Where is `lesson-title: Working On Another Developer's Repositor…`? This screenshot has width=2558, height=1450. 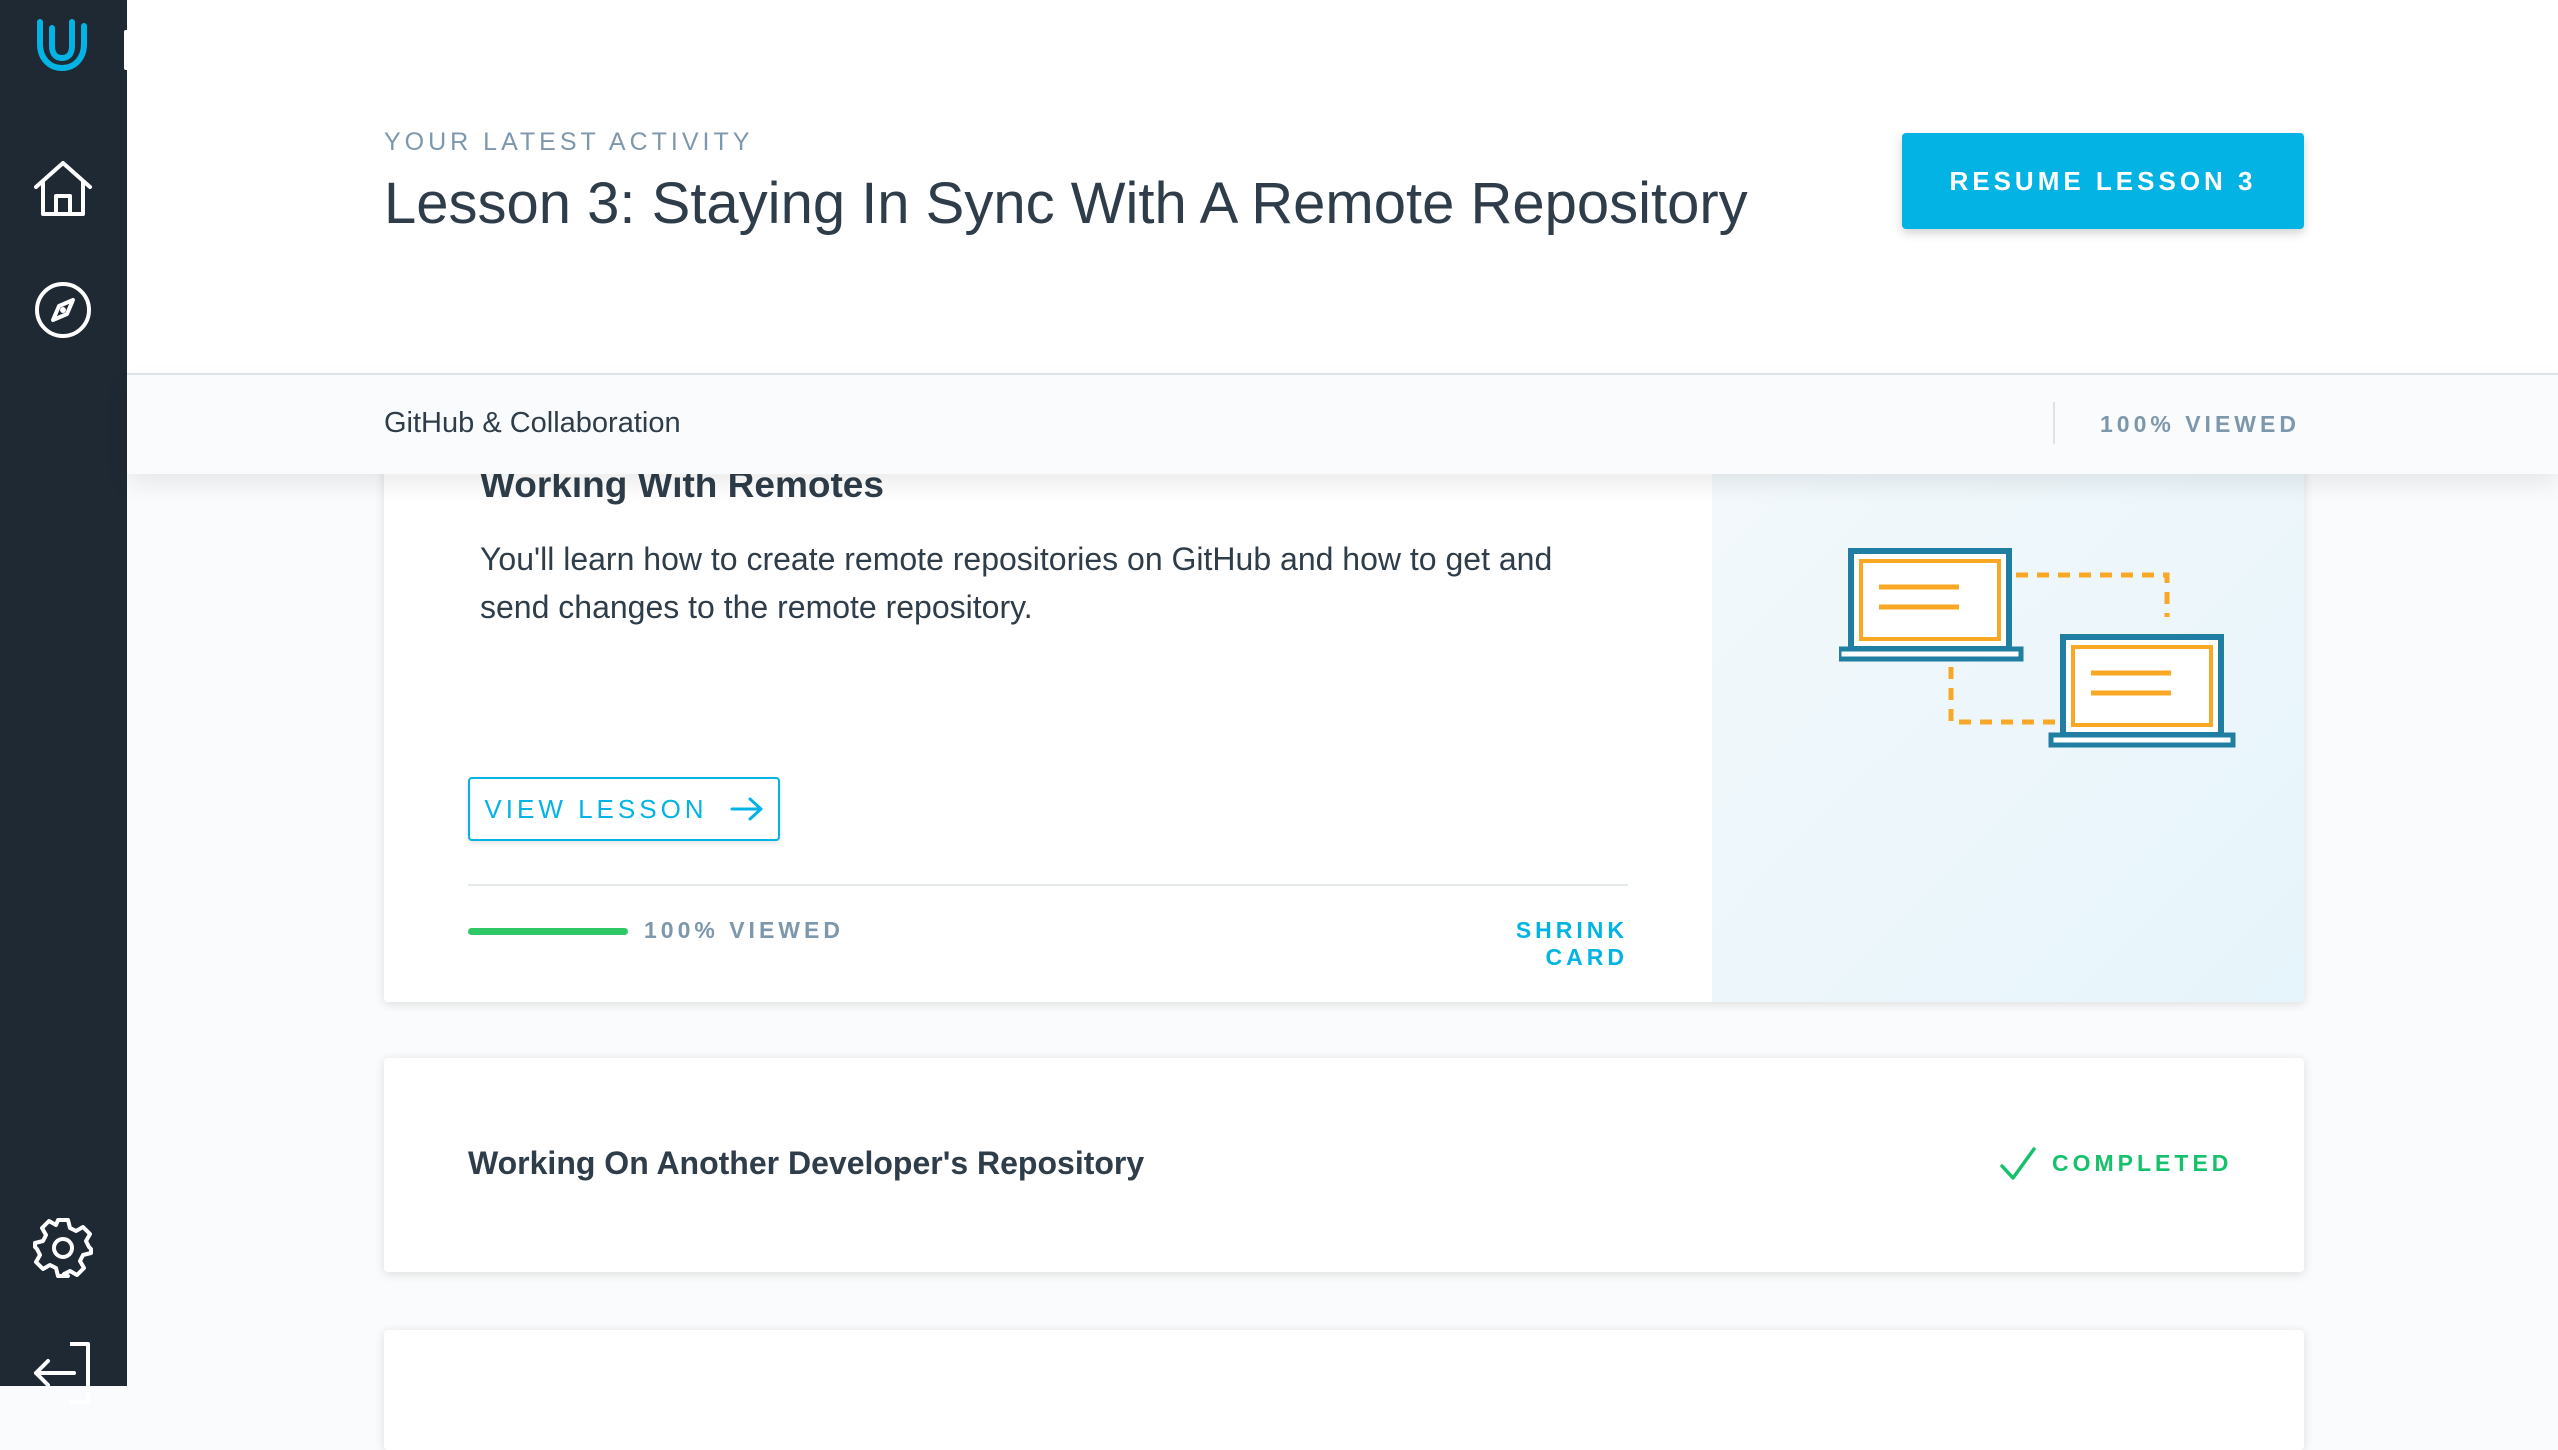 lesson-title: Working On Another Developer's Repositor… is located at coordinates (806, 1163).